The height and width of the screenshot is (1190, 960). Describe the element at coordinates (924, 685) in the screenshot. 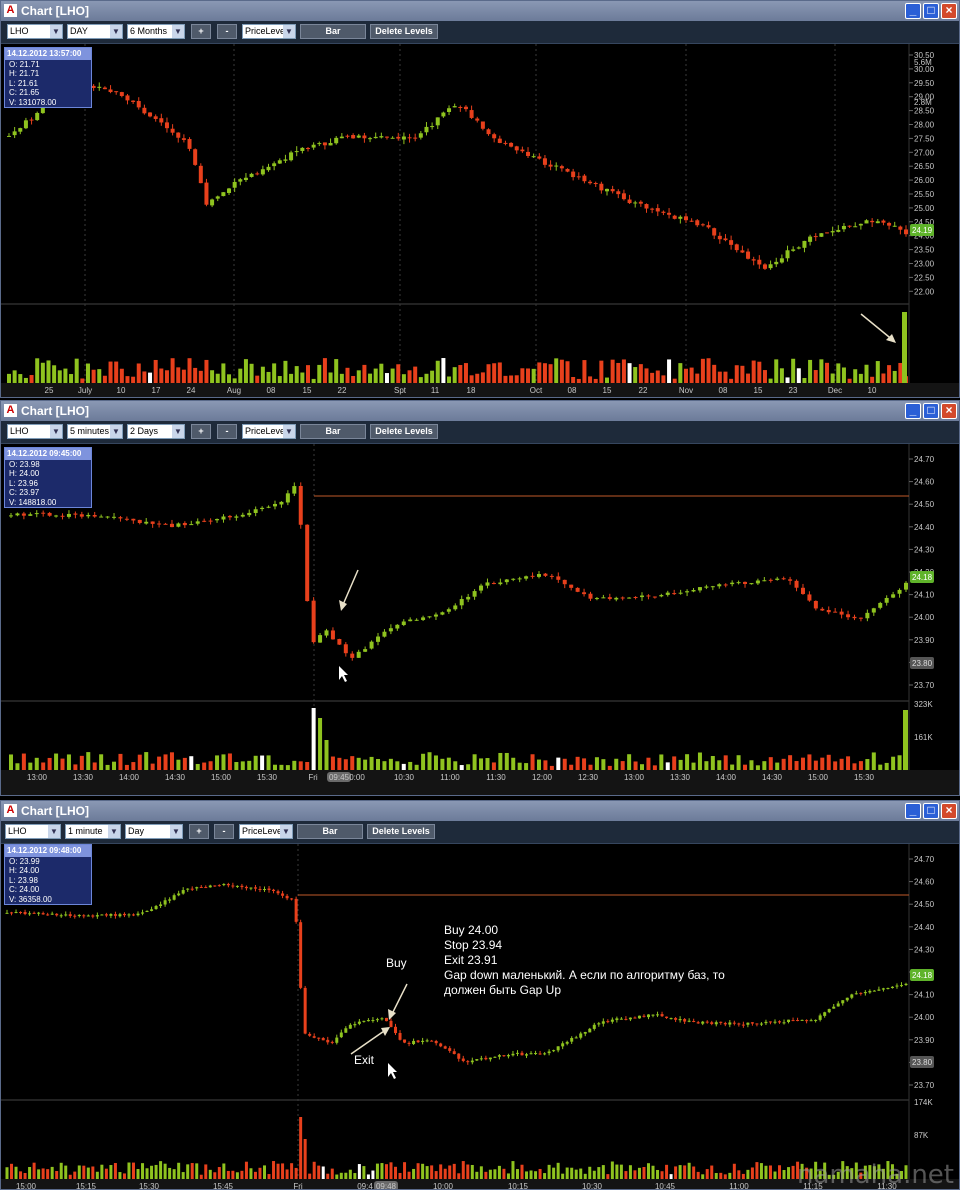

I see `price-tick-label: 23.70` at that location.